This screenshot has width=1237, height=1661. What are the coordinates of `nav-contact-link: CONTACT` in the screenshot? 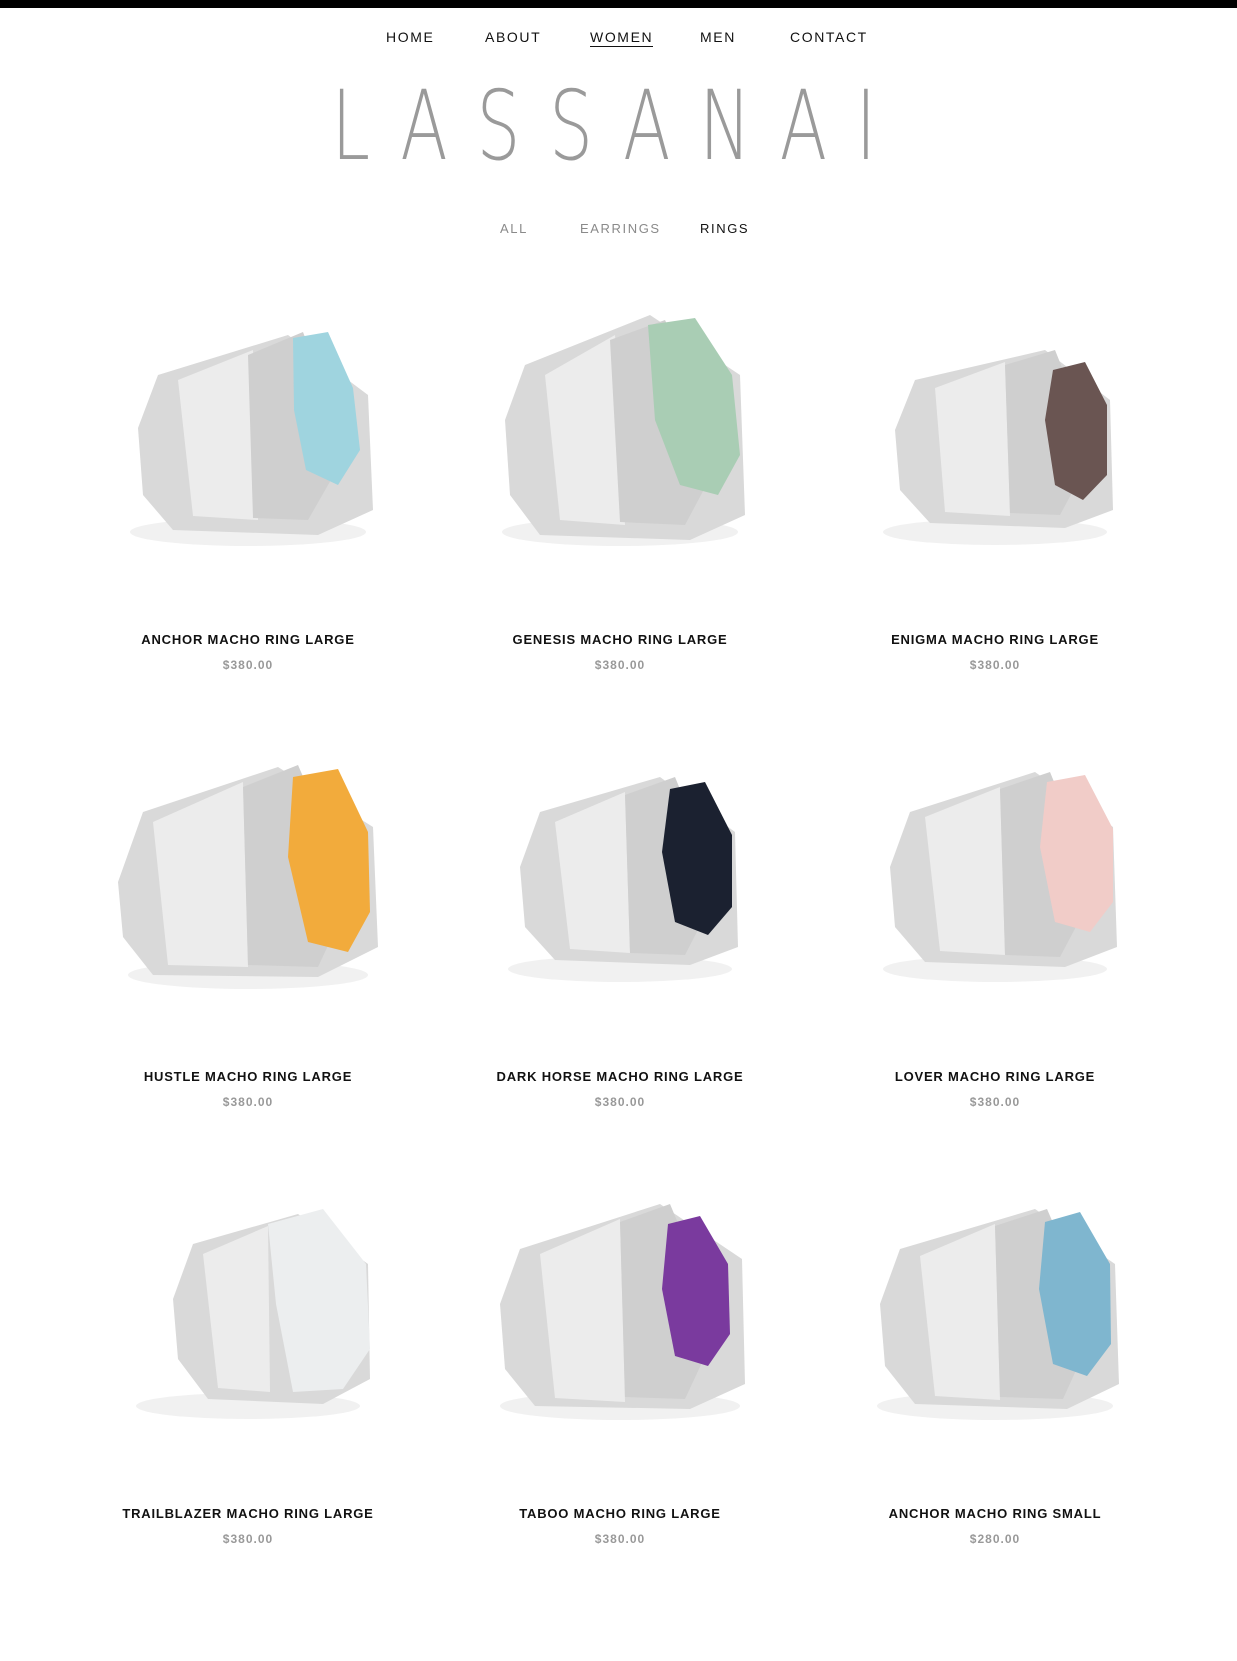 It's located at (829, 37).